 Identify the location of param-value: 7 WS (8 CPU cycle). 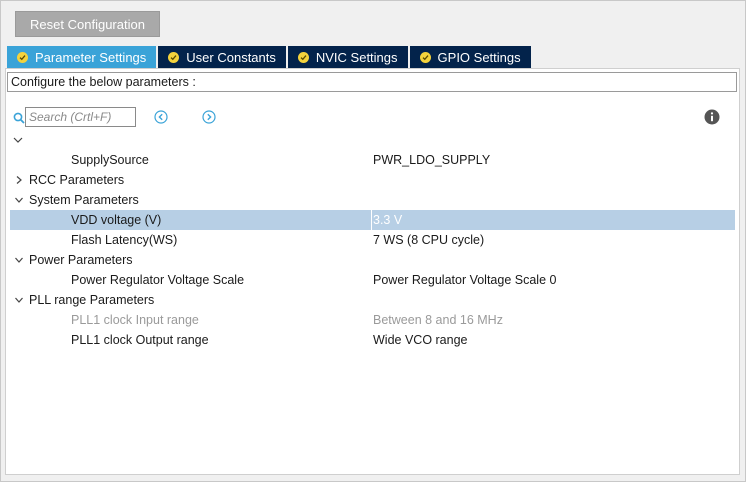
(429, 240).